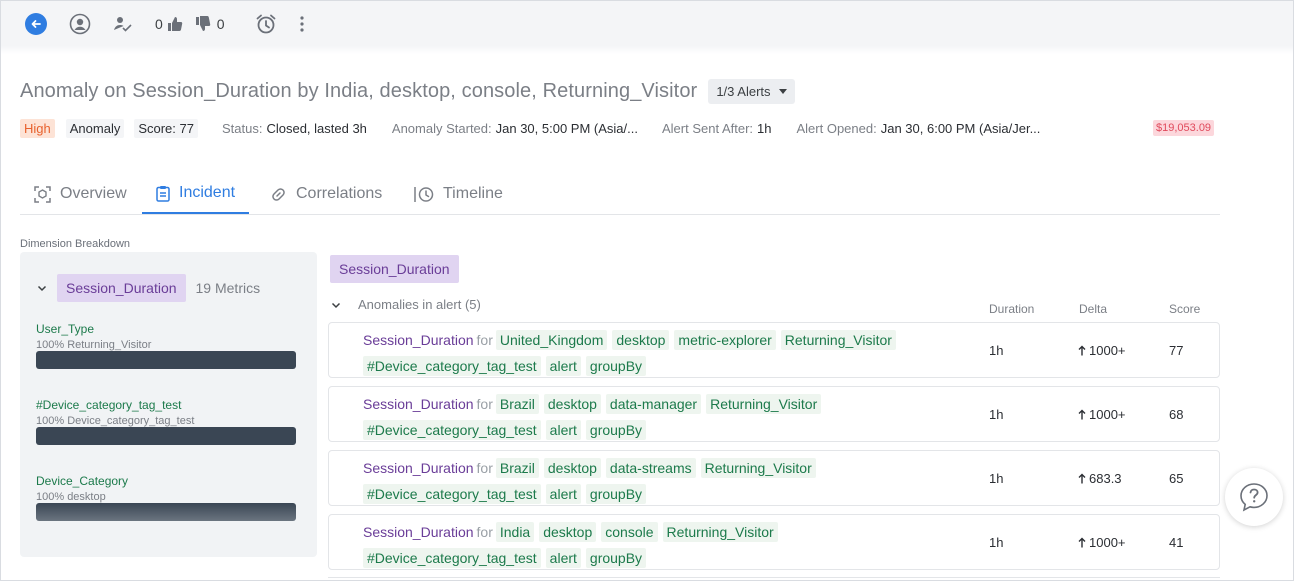 The width and height of the screenshot is (1294, 581). What do you see at coordinates (647, 50) in the screenshot?
I see `toolbar-shadow` at bounding box center [647, 50].